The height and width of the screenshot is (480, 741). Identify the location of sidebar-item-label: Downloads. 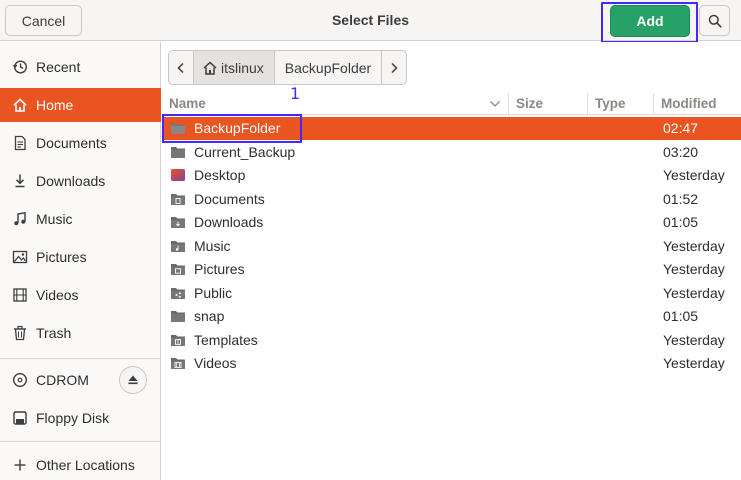
(71, 181).